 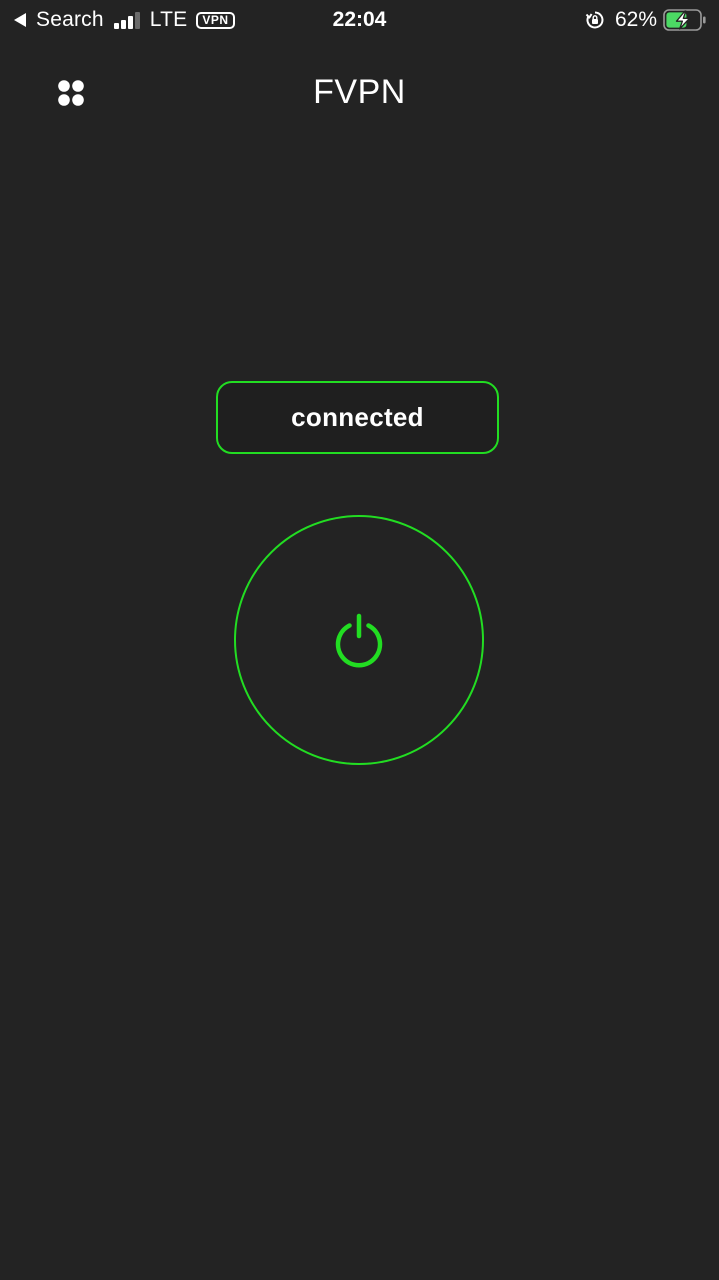 I want to click on power-icon, so click(x=359, y=640).